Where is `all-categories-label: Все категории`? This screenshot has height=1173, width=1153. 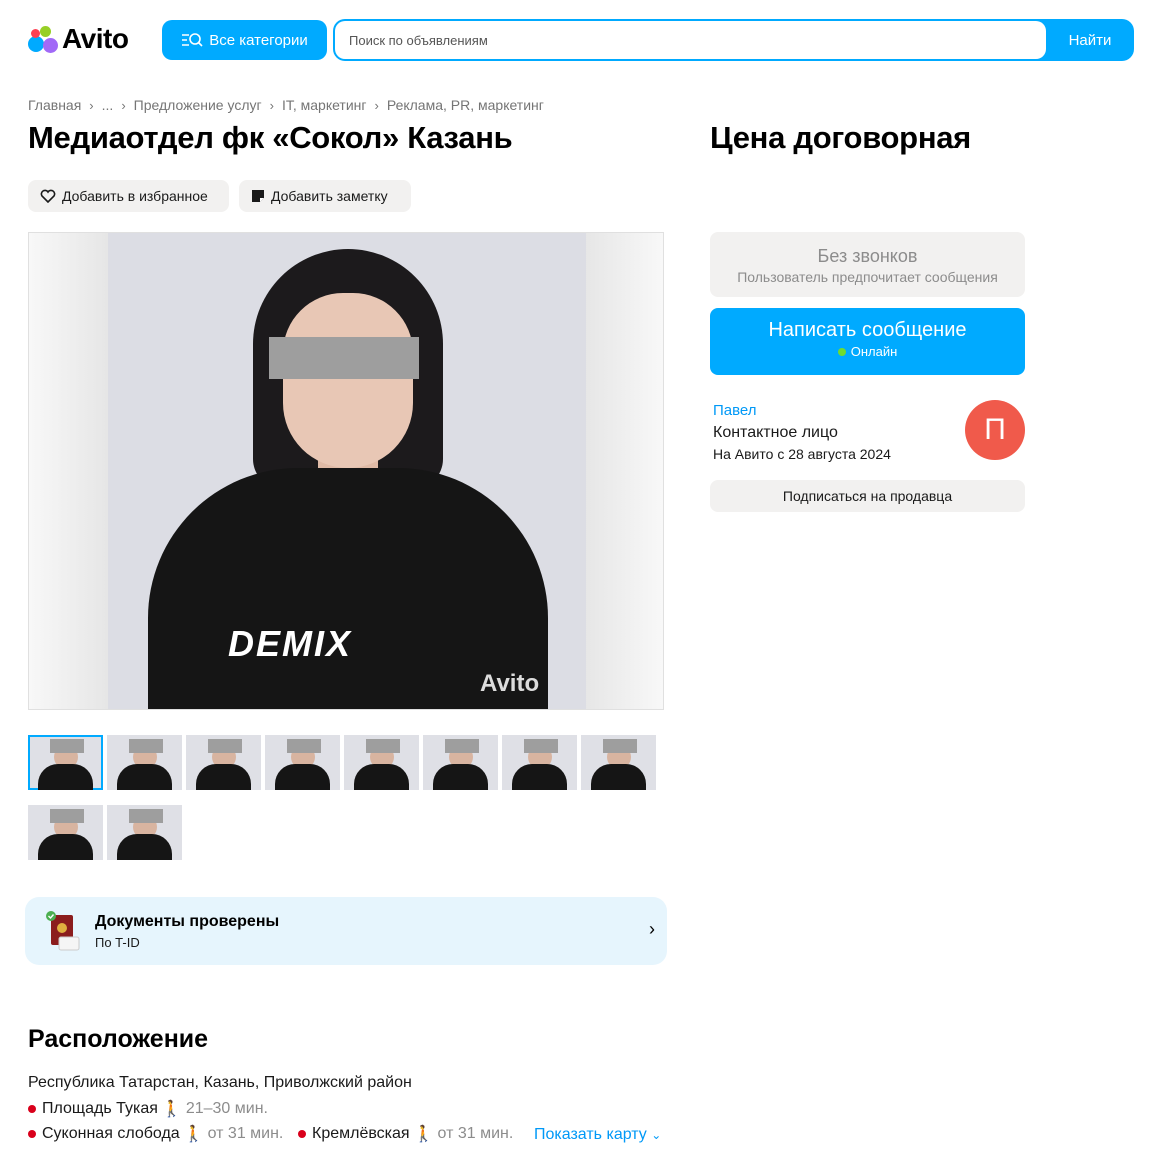
all-categories-label: Все категории is located at coordinates (258, 40).